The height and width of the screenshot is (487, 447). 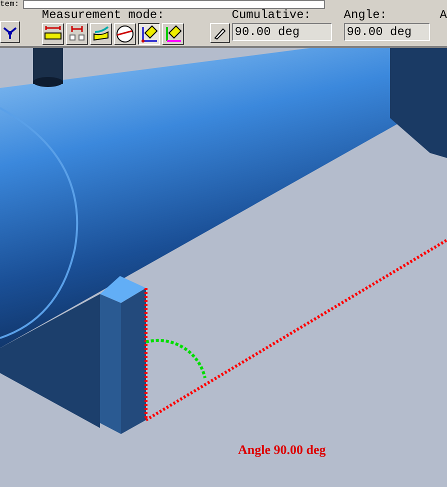 I want to click on circle-icon, so click(x=124, y=34).